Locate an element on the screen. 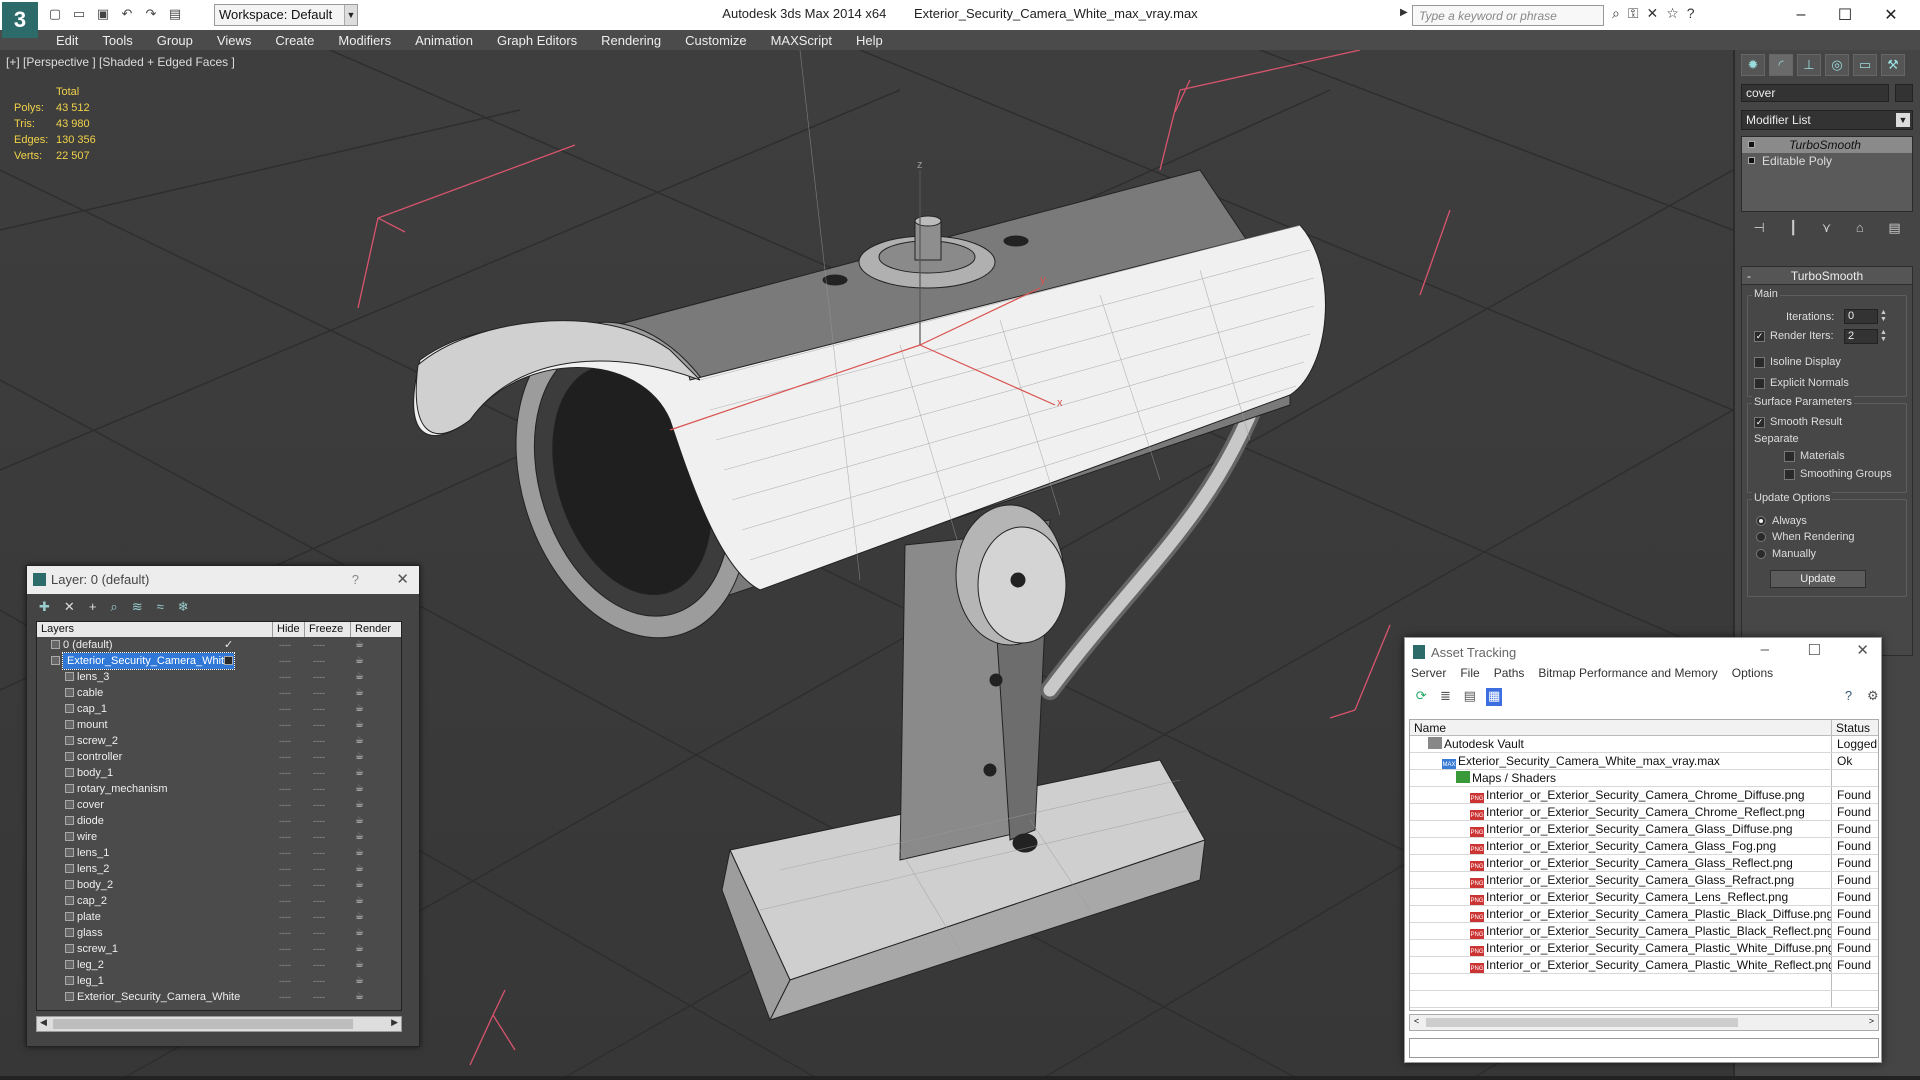 Image resolution: width=1920 pixels, height=1080 pixels. layer-row: body_2 ---- ---- ☕ is located at coordinates (219, 885).